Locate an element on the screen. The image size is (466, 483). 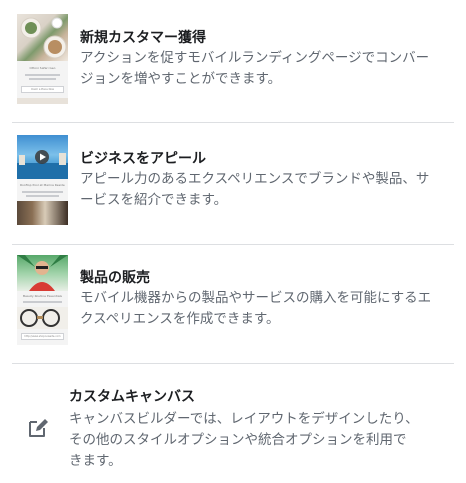
thumb-button: Claim a Place Now is located at coordinates (42, 89).